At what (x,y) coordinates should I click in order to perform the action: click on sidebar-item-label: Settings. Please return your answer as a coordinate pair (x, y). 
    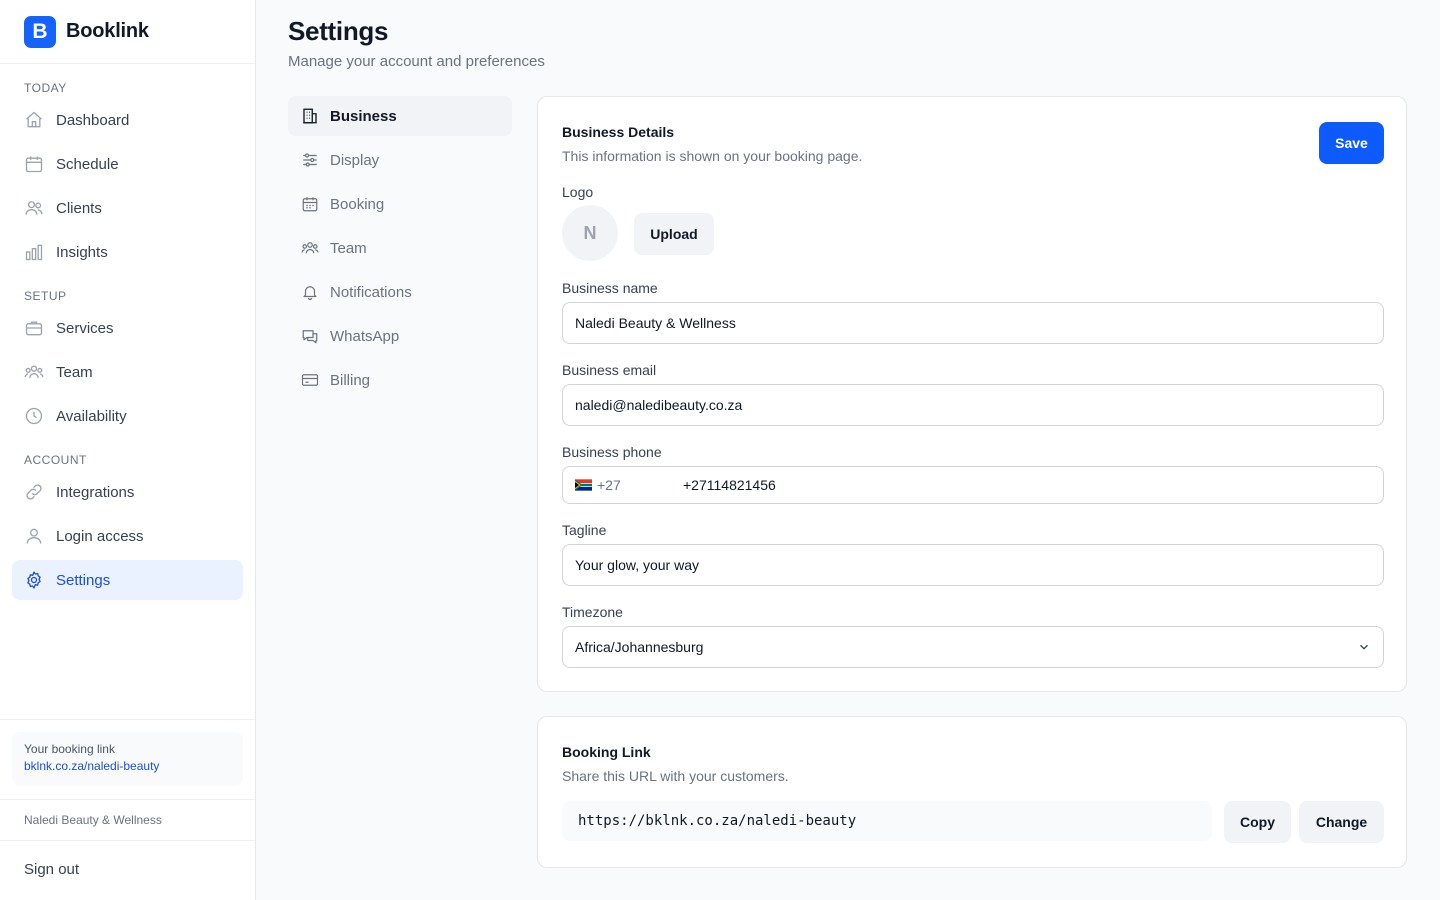
    Looking at the image, I should click on (83, 580).